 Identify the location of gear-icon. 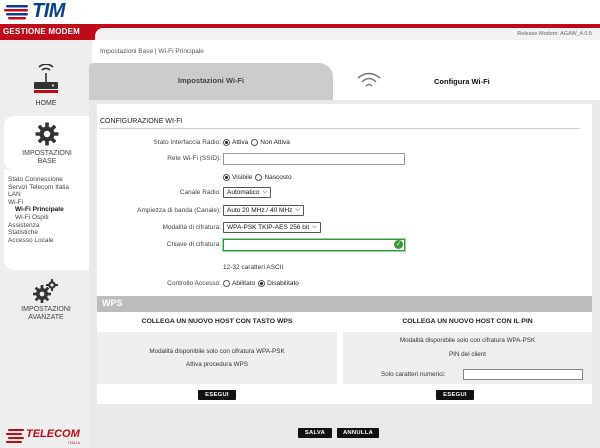
(47, 134).